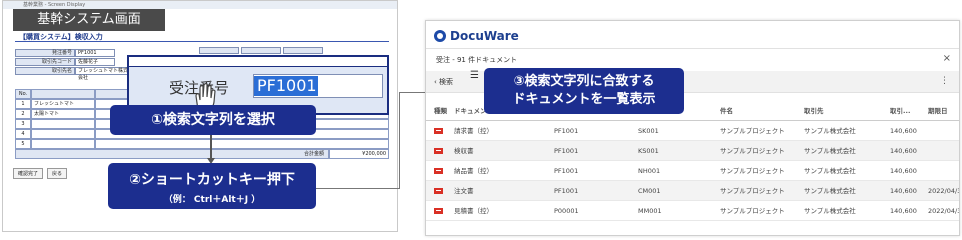 The width and height of the screenshot is (962, 240). What do you see at coordinates (473, 171) in the screenshot?
I see `row-document: 納品書（控）` at bounding box center [473, 171].